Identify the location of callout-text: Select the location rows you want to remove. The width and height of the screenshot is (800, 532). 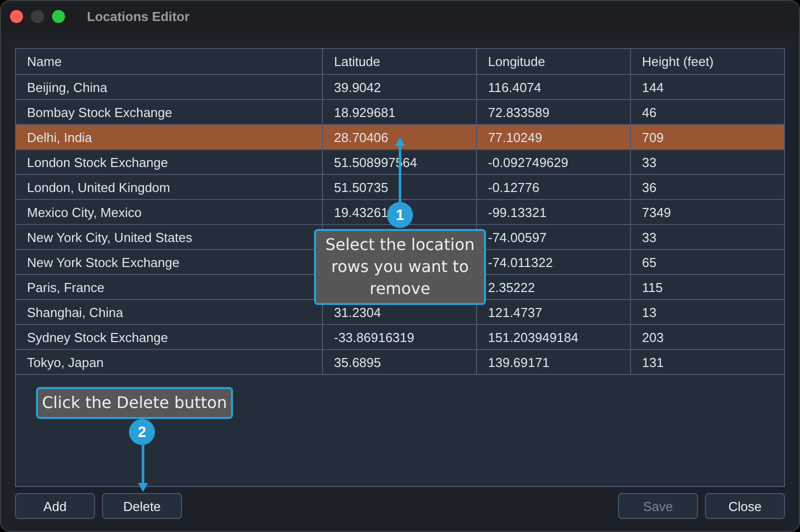
(400, 267).